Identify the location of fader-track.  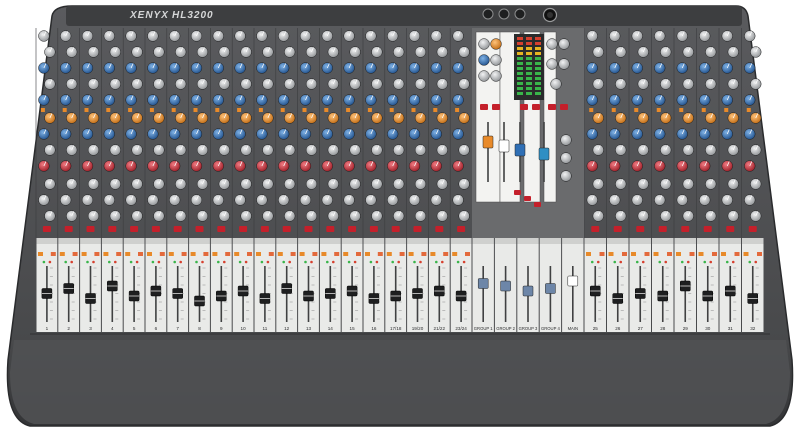
(68, 294).